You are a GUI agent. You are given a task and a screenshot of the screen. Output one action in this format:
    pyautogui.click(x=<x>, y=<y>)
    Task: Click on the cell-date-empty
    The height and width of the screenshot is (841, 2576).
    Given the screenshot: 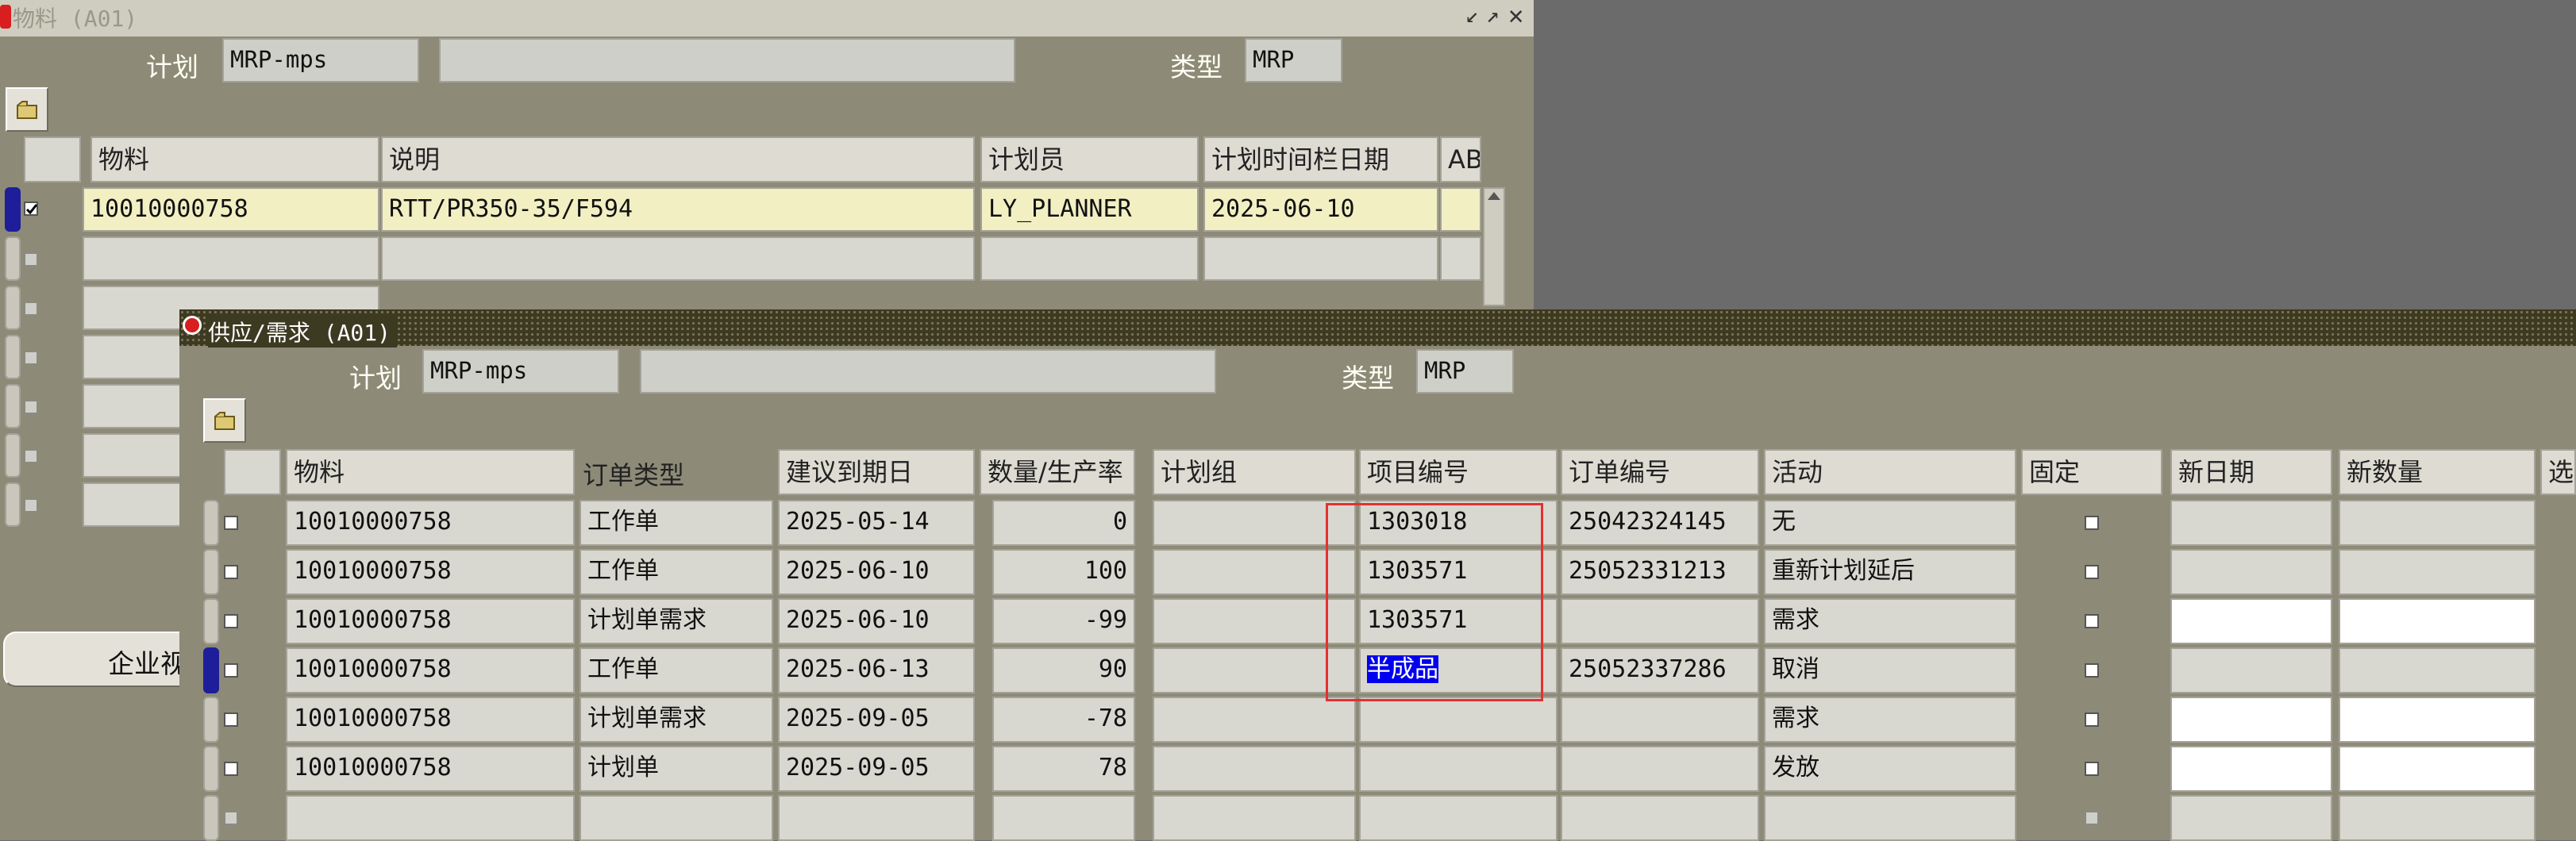 What is the action you would take?
    pyautogui.click(x=1320, y=258)
    